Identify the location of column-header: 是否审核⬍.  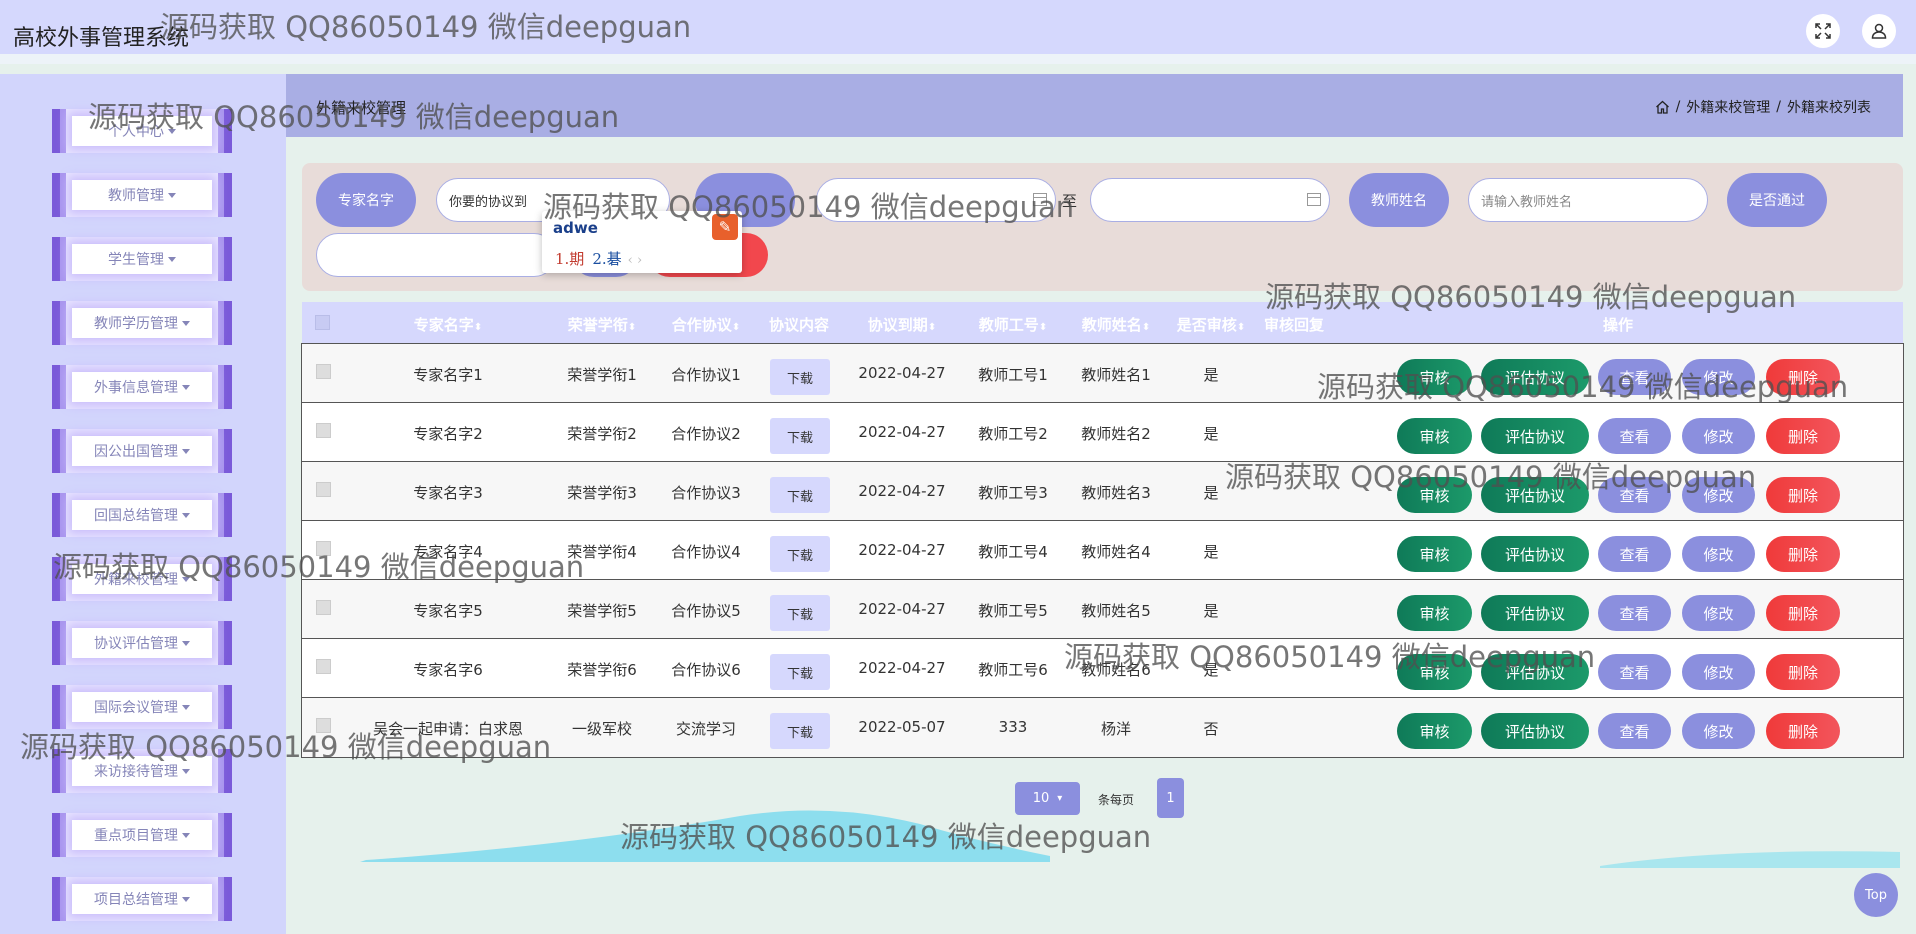
(1211, 324).